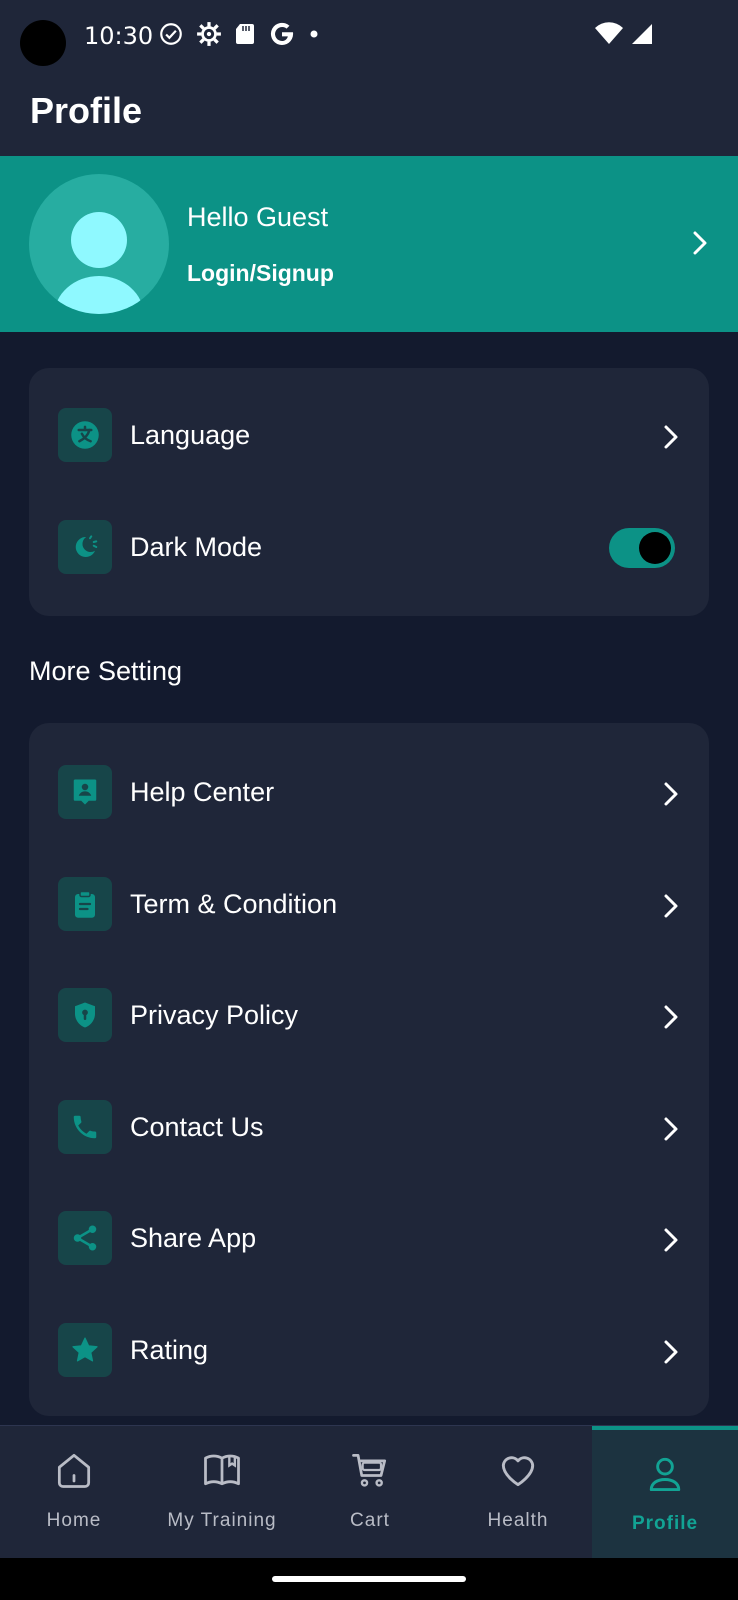  I want to click on dark-mode-toggle, so click(642, 548).